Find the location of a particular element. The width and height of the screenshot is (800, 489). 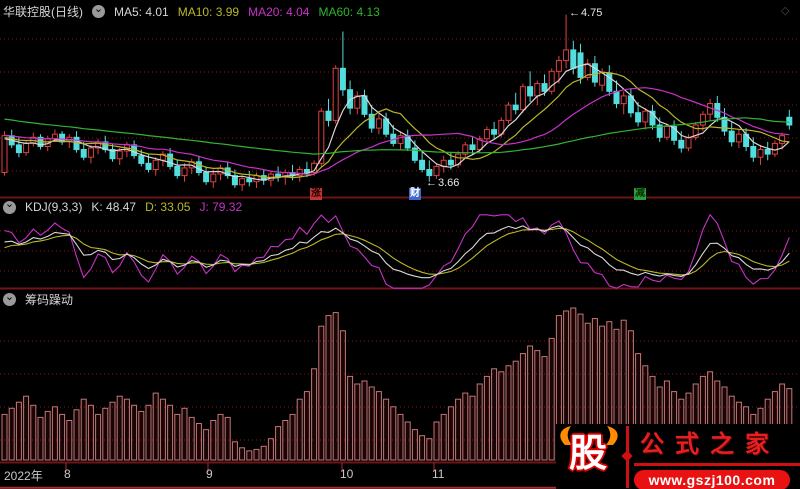

low-price-annotation: ← 3.66 is located at coordinates (442, 183).